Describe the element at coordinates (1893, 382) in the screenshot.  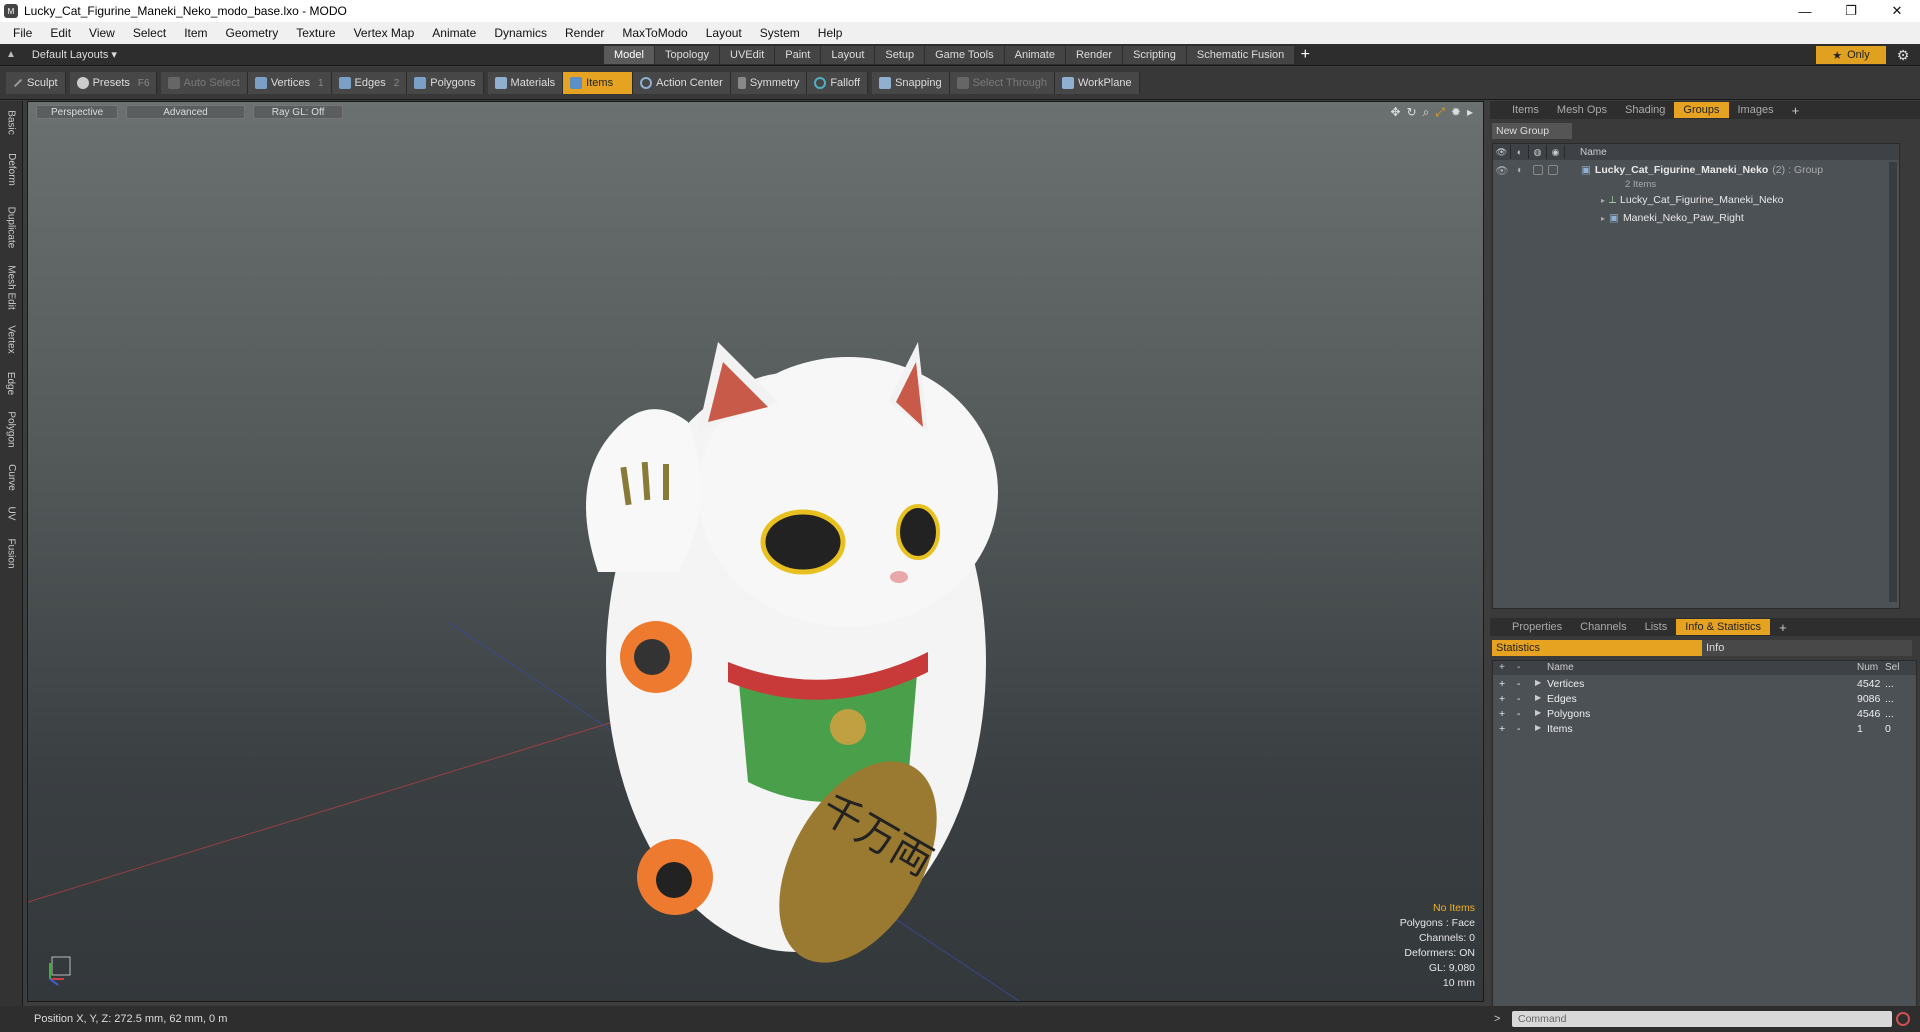
I see `groups-scrollbar` at that location.